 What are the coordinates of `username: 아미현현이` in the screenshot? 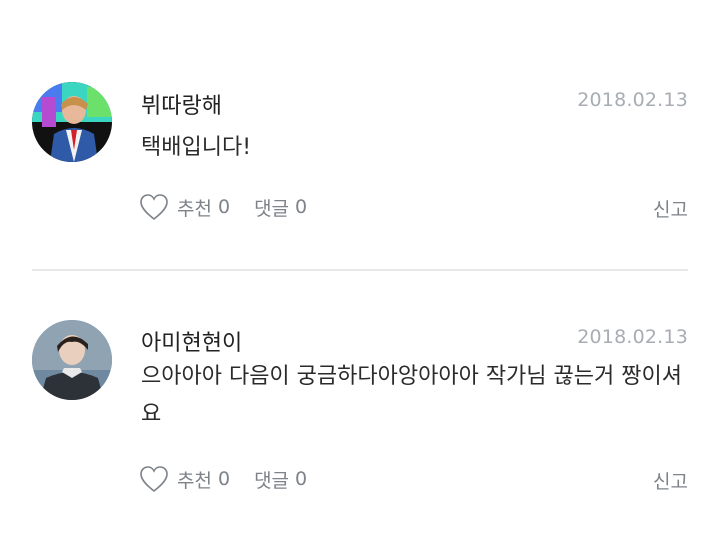 It's located at (191, 341).